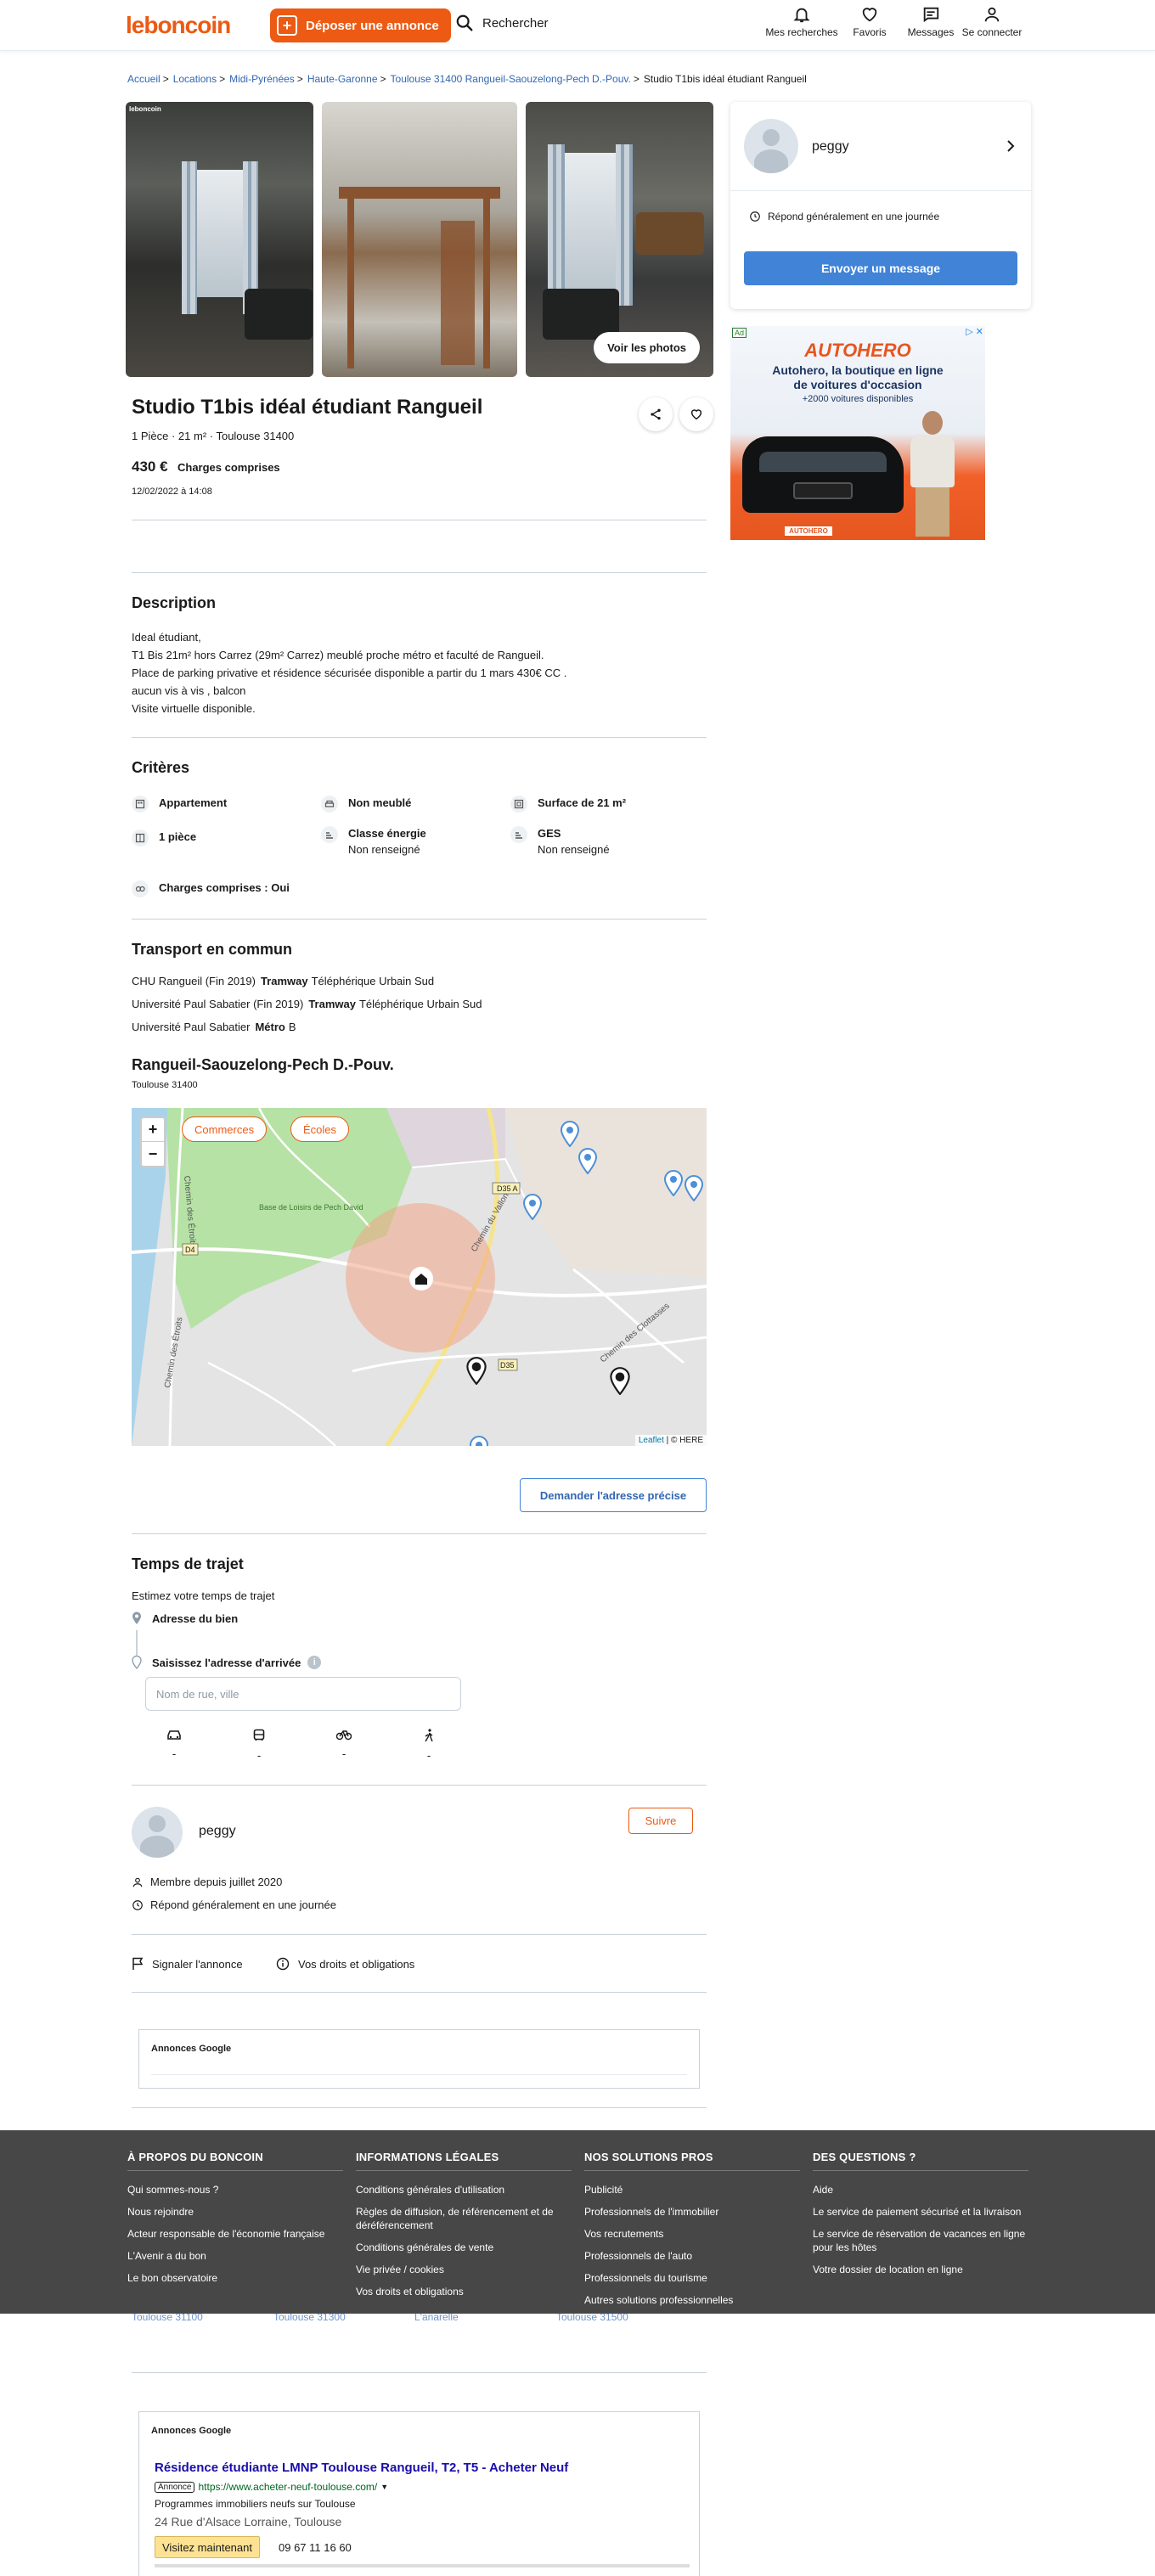  I want to click on request-address-button: Demander l'adresse précise, so click(613, 1495).